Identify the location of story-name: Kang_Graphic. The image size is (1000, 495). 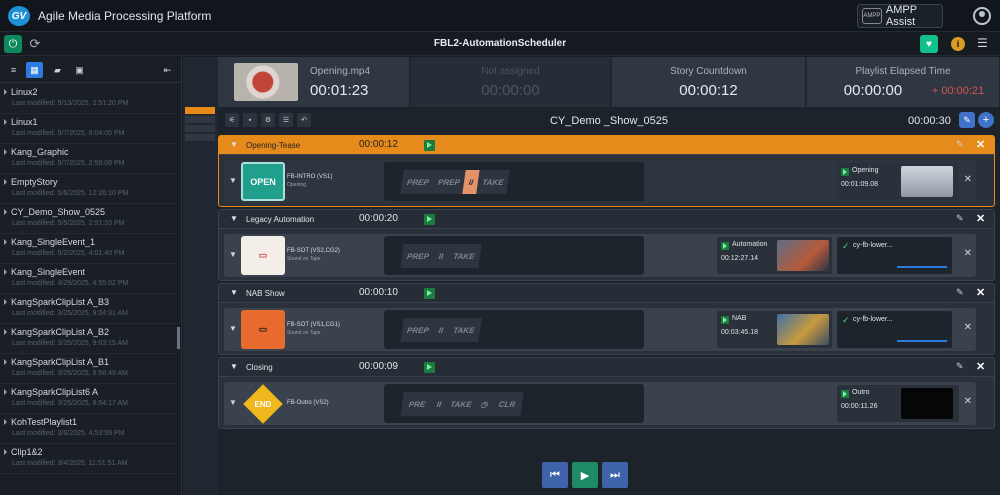
(90, 152).